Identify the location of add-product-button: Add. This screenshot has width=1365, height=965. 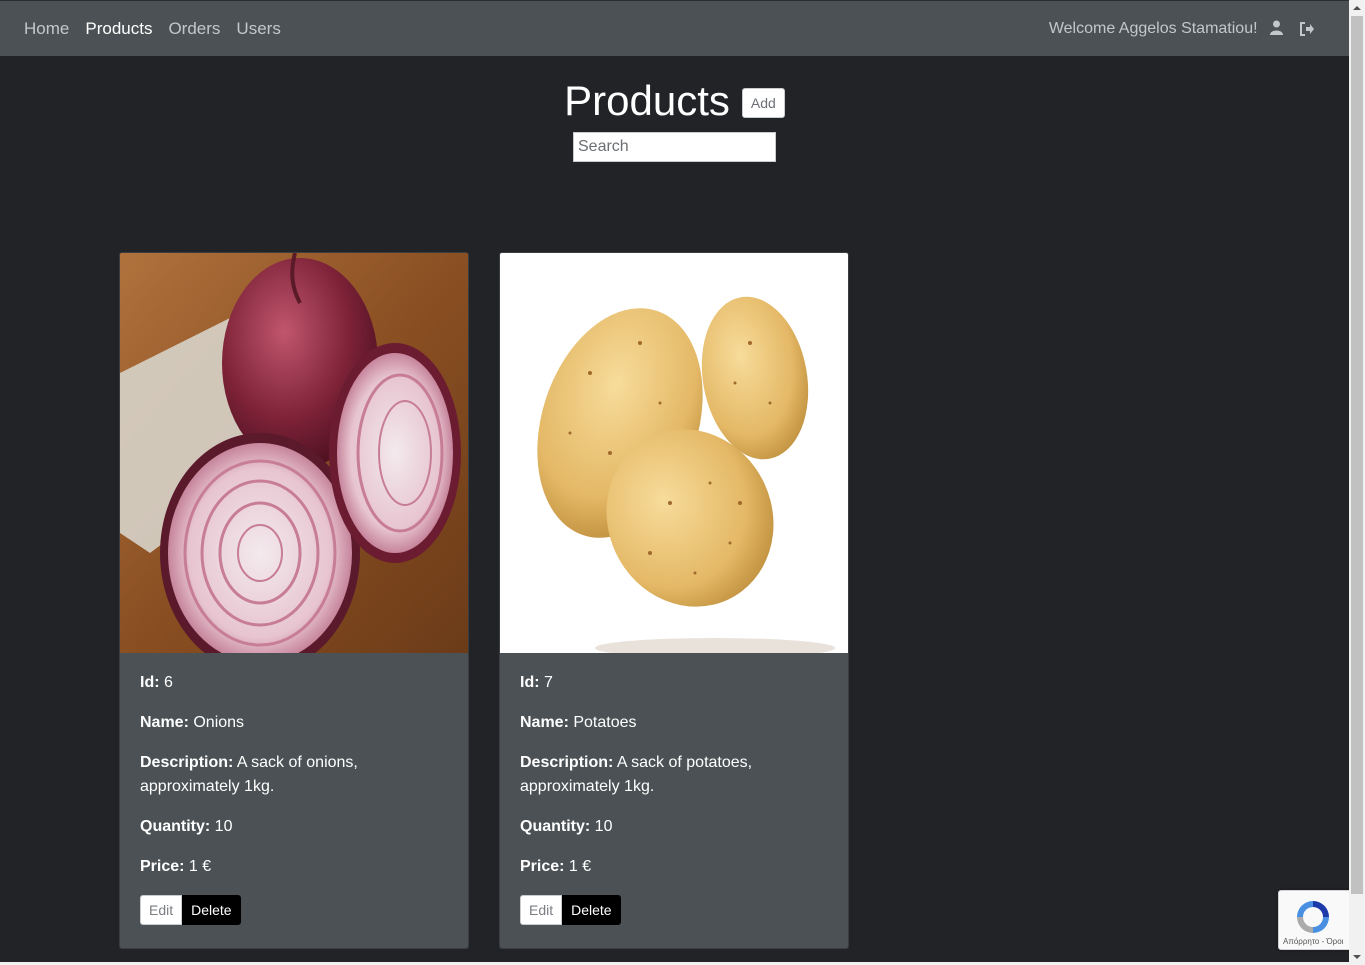
(763, 103).